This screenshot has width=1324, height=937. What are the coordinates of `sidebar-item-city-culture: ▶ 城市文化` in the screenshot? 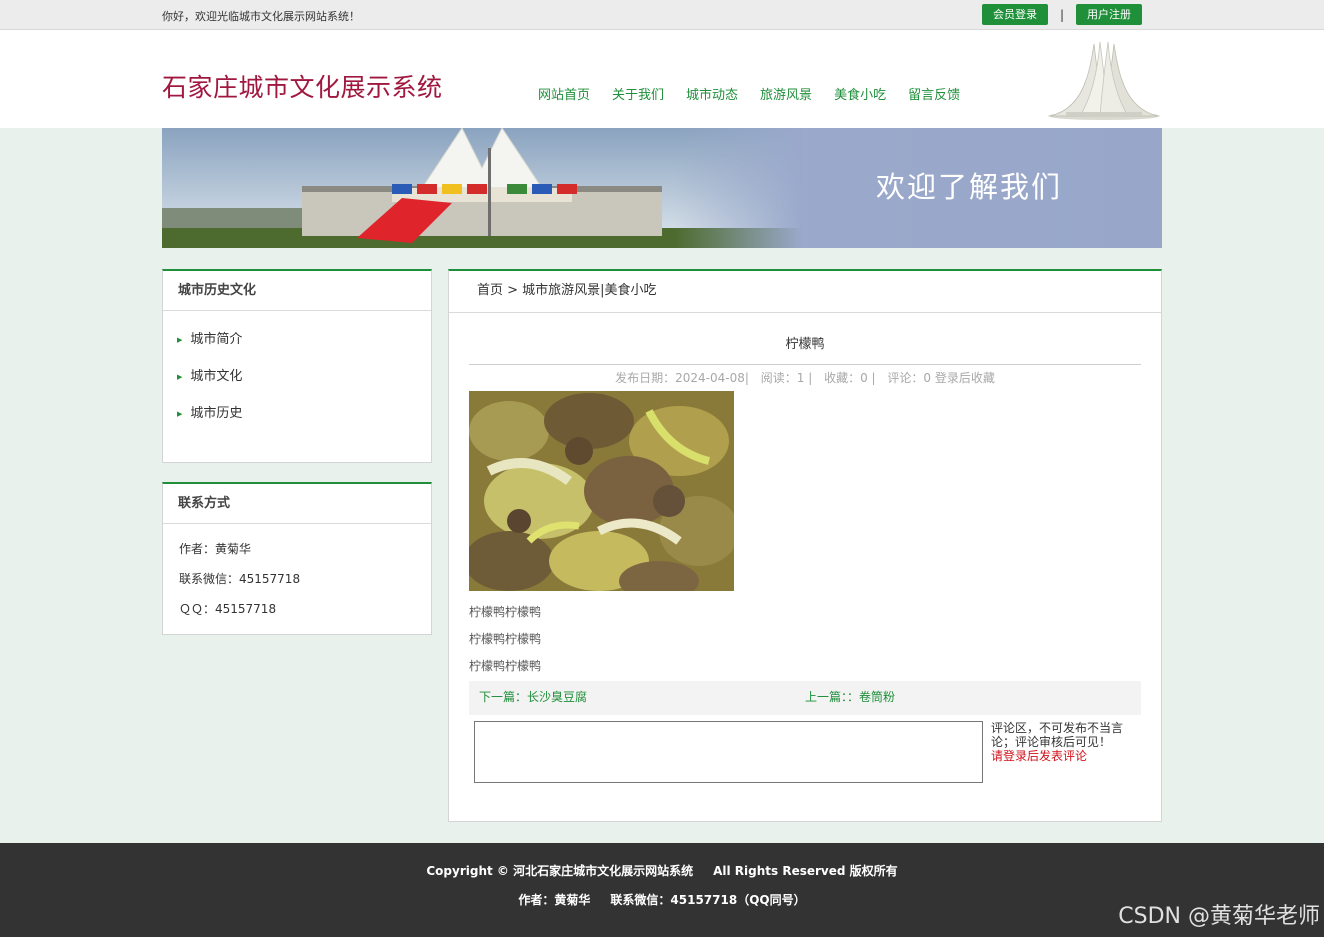 It's located at (304, 384).